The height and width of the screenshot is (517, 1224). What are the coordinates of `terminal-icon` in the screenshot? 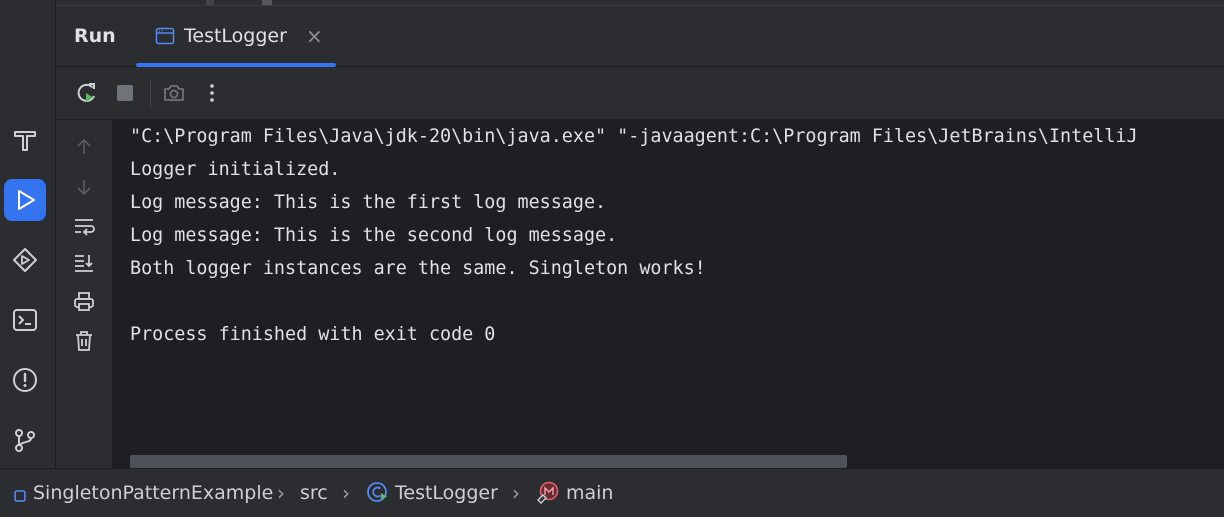 It's located at (25, 320).